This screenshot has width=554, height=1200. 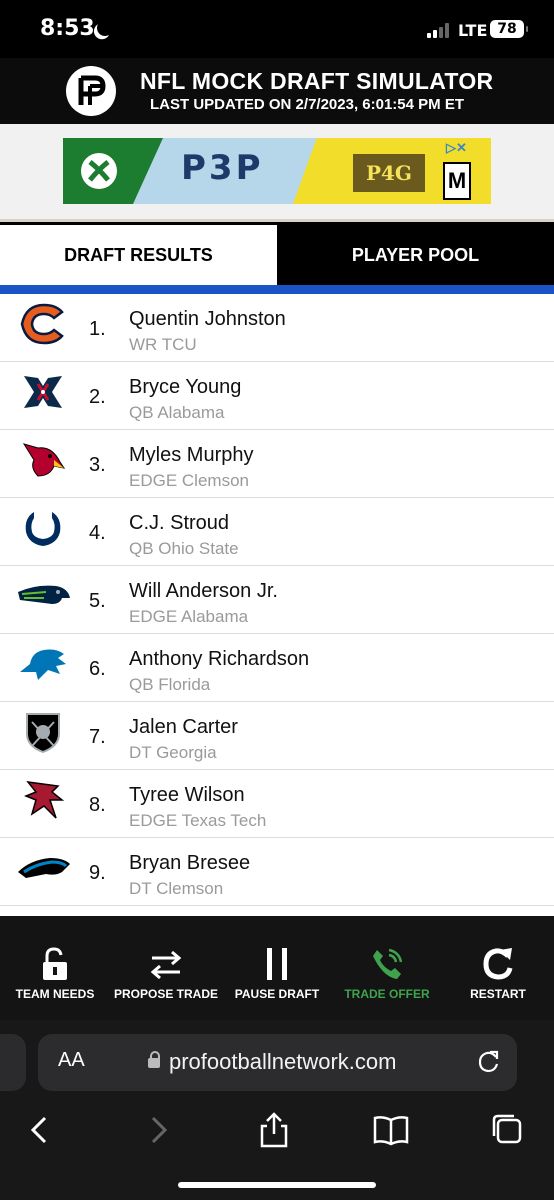 I want to click on pause-draft-button: PAUSE DRAFT, so click(x=277, y=968).